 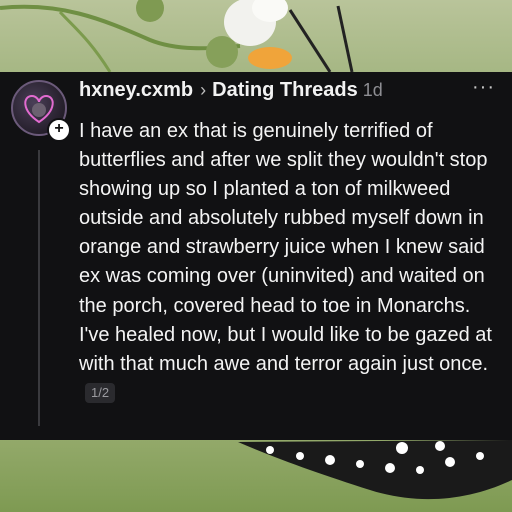 I want to click on chevron-right-icon: ›, so click(x=203, y=90).